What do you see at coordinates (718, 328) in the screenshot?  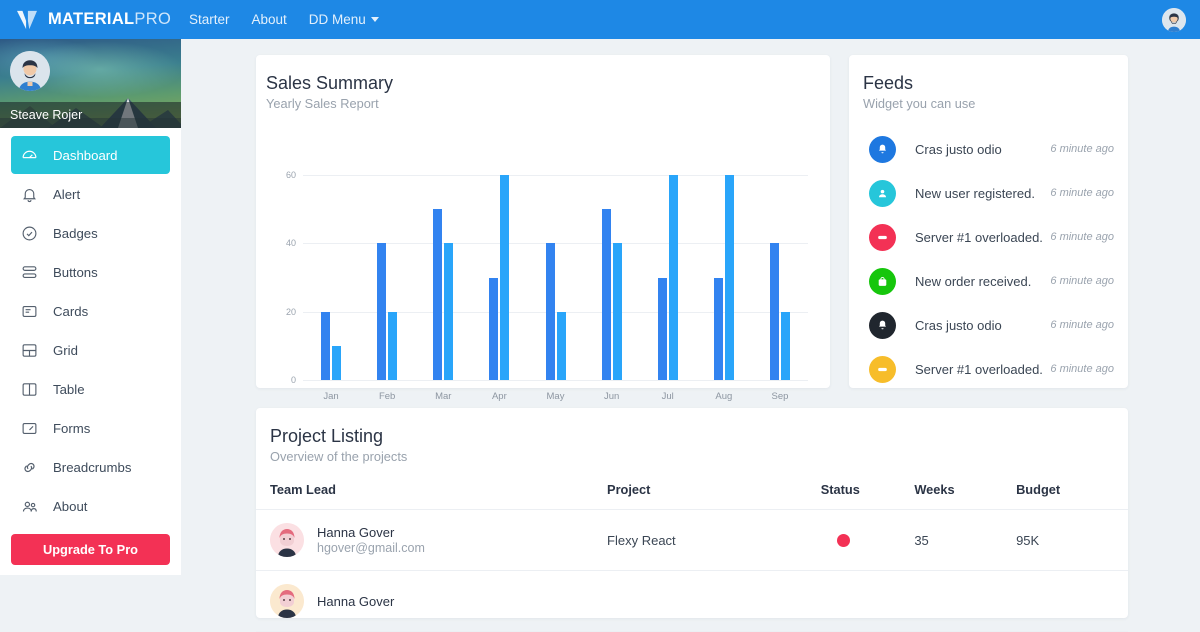 I see `bar-aug-2020` at bounding box center [718, 328].